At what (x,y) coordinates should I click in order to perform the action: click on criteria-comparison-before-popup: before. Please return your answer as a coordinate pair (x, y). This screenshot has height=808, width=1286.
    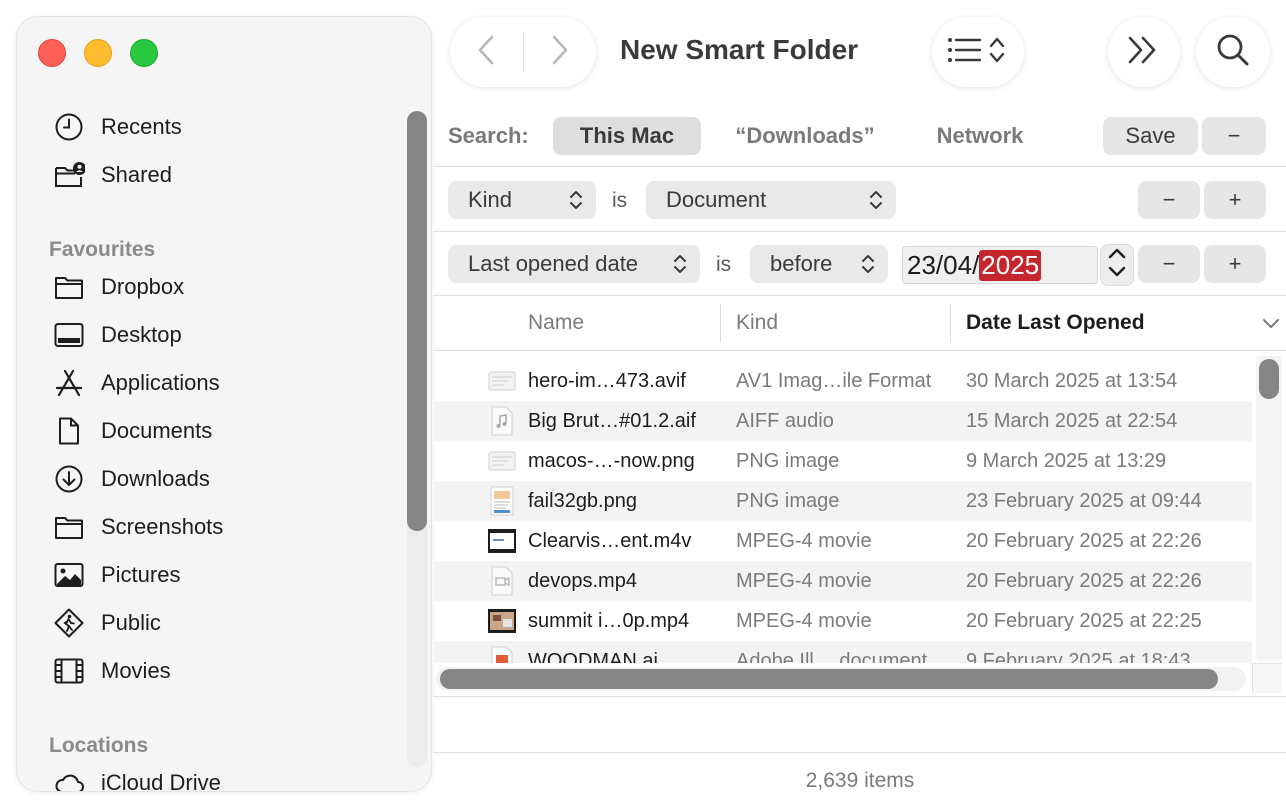
    Looking at the image, I should click on (819, 264).